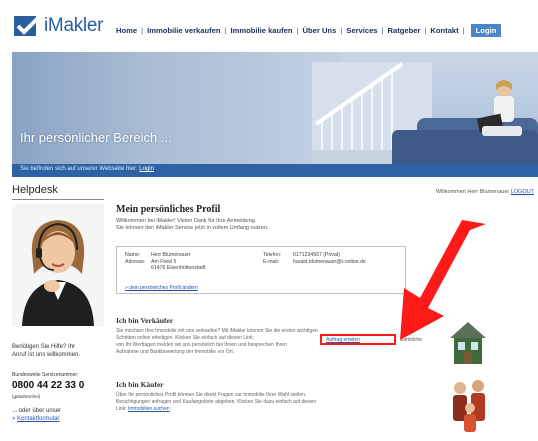  I want to click on nav-ratgeber: Ratgeber, so click(404, 30).